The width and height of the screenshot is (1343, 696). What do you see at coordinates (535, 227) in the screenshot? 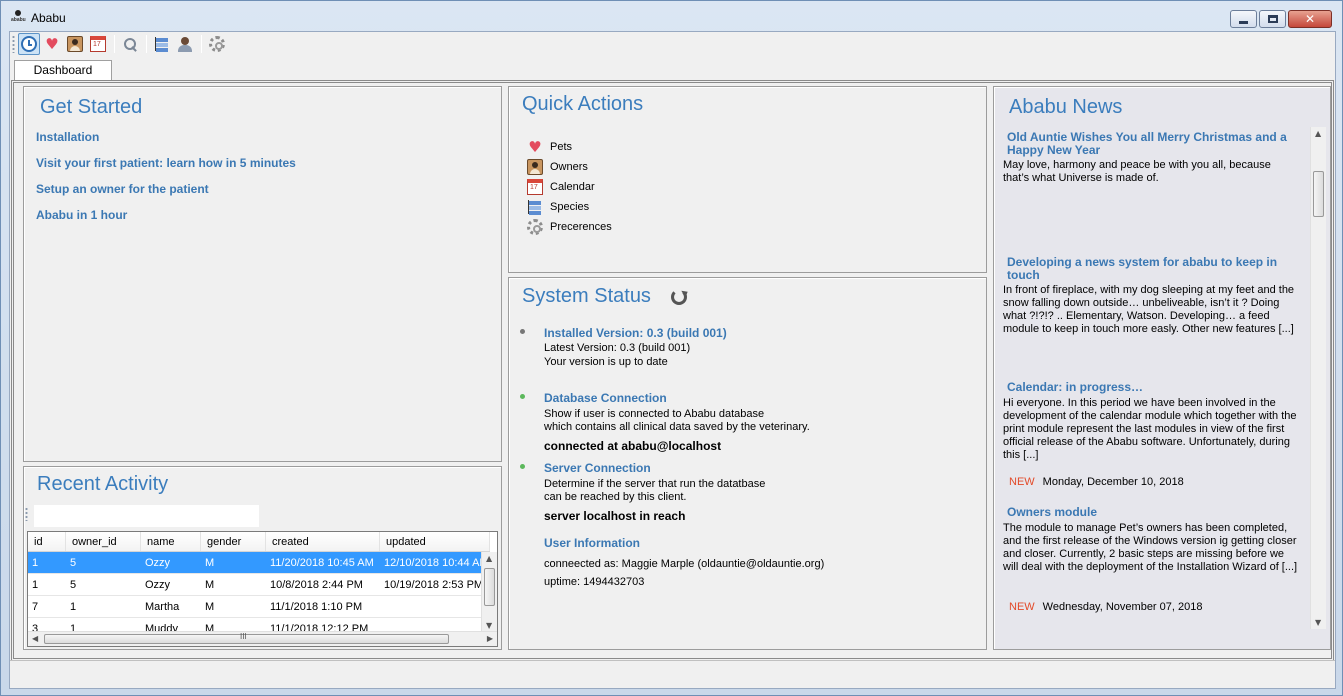
I see `gear-icon` at bounding box center [535, 227].